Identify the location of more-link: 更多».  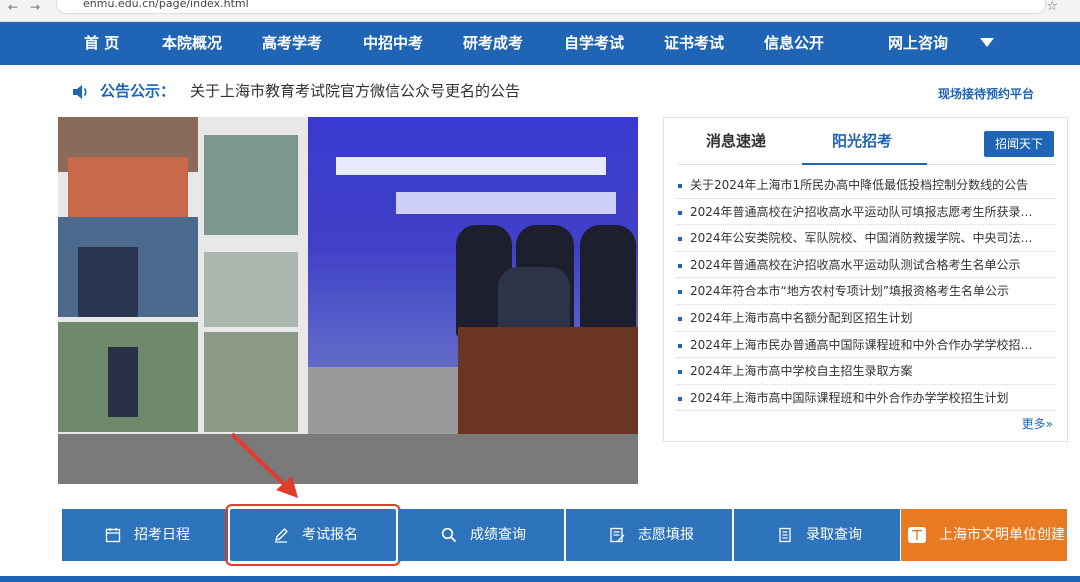
(1037, 423).